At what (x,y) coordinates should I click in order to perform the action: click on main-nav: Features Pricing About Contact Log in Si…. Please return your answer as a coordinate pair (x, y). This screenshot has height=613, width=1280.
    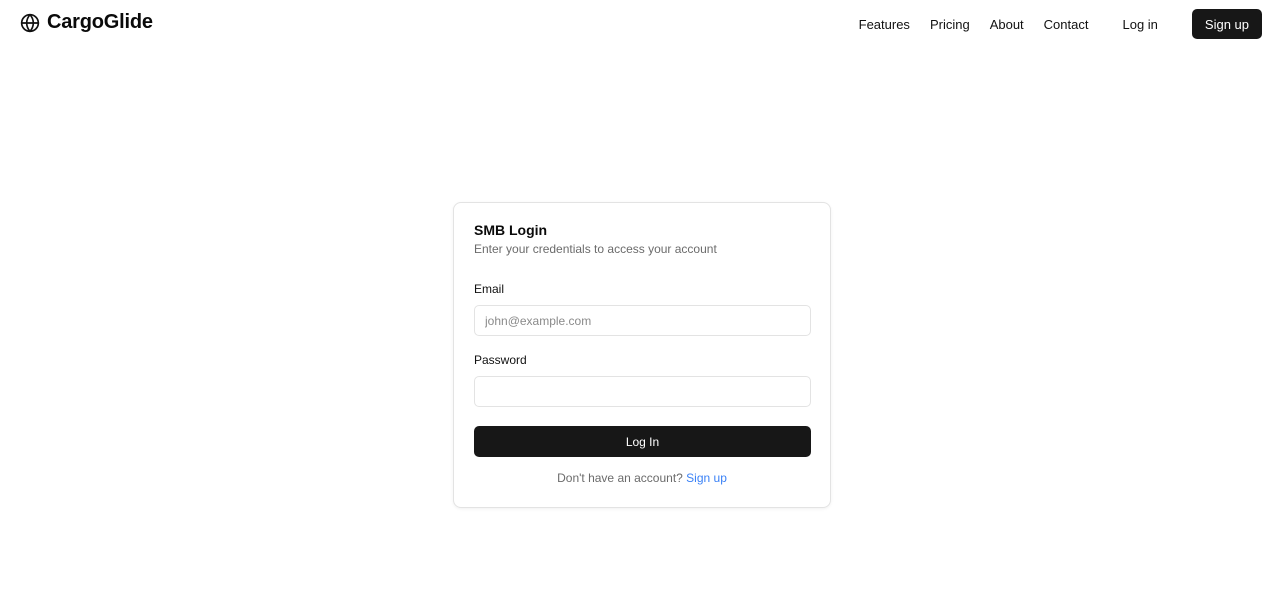
    Looking at the image, I should click on (1060, 24).